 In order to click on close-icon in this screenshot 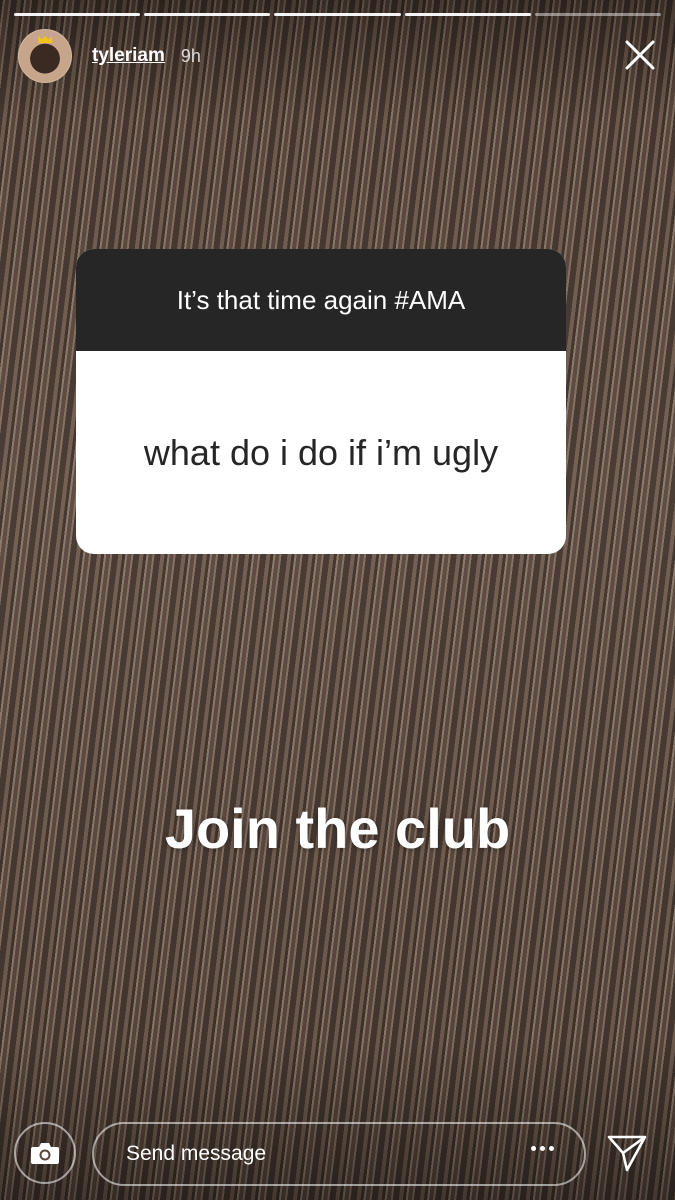, I will do `click(640, 55)`.